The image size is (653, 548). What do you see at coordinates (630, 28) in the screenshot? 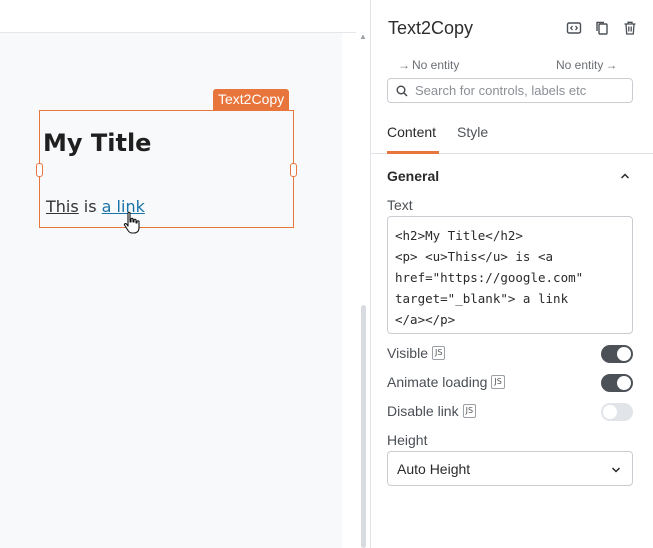
I see `trash-icon` at bounding box center [630, 28].